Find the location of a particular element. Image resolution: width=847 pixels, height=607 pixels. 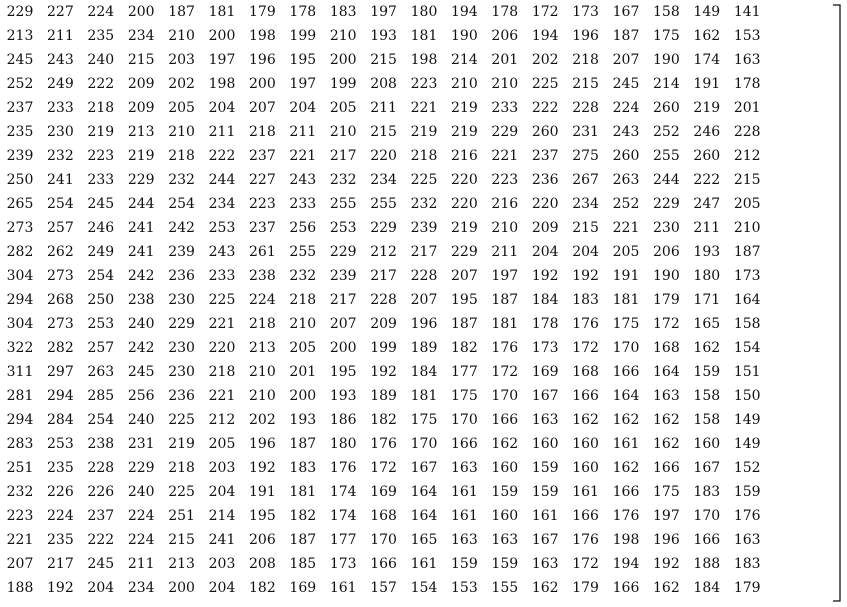

matrix-cell: 209 is located at coordinates (141, 108).